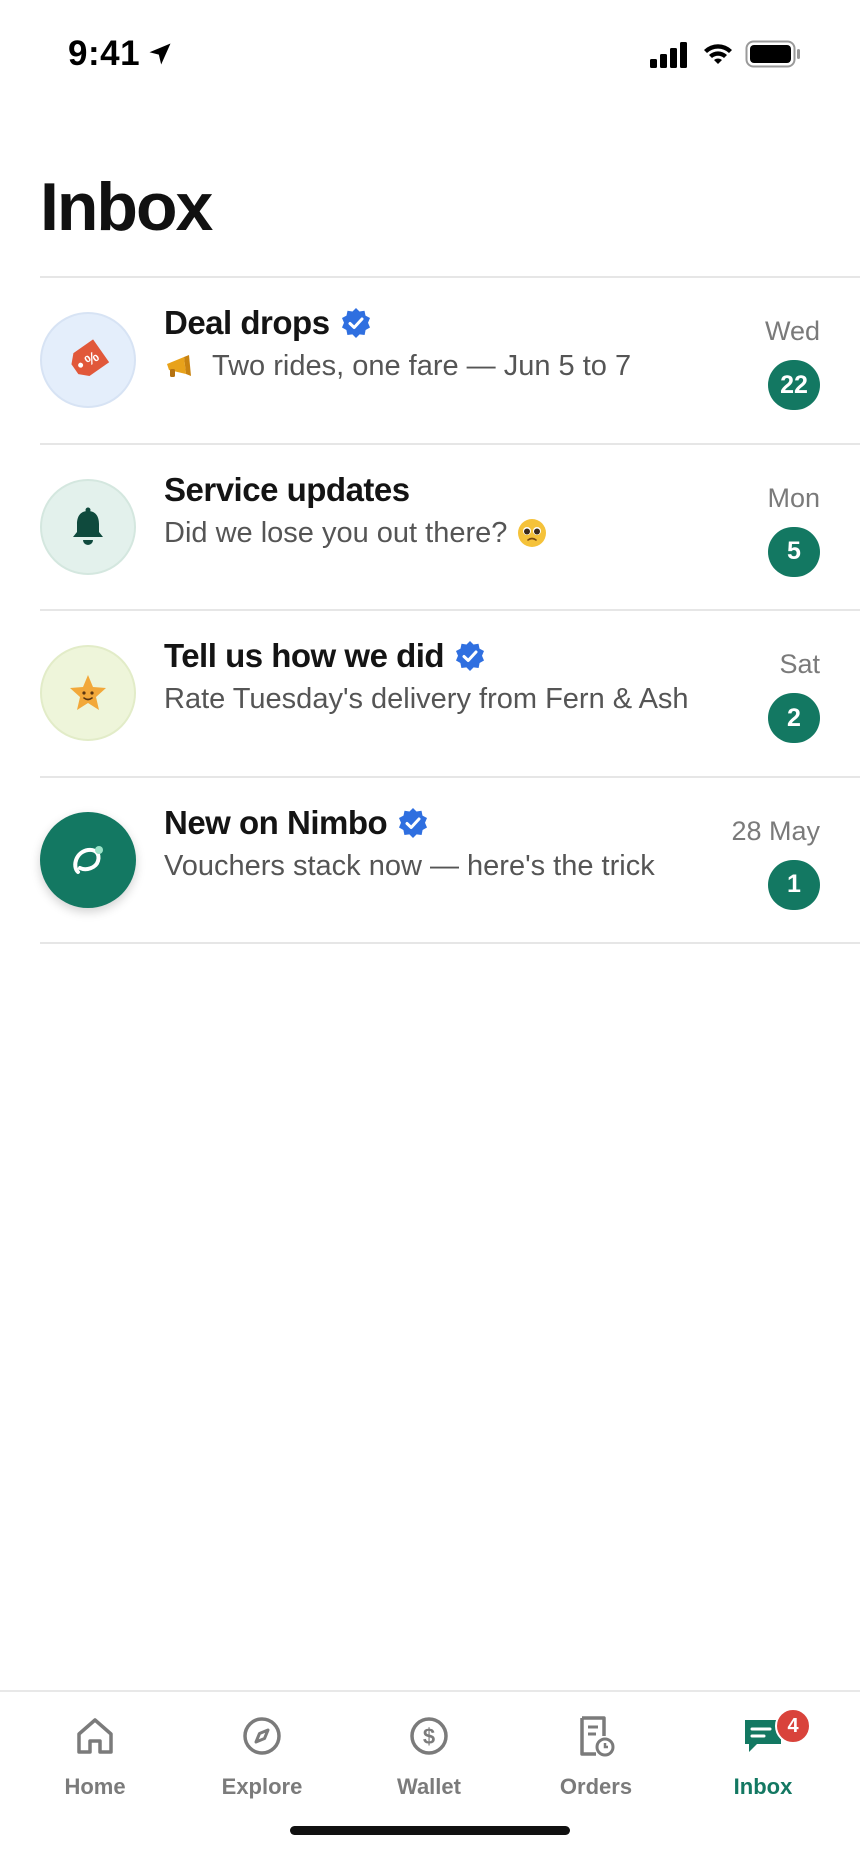 This screenshot has height=1864, width=860. Describe the element at coordinates (532, 533) in the screenshot. I see `pleading-face-icon` at that location.